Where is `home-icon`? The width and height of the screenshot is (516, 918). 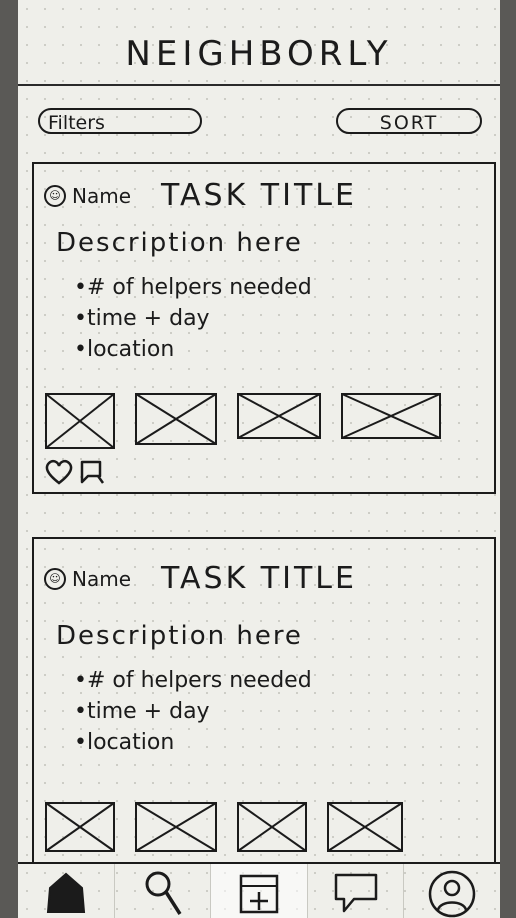
home-icon is located at coordinates (65, 892).